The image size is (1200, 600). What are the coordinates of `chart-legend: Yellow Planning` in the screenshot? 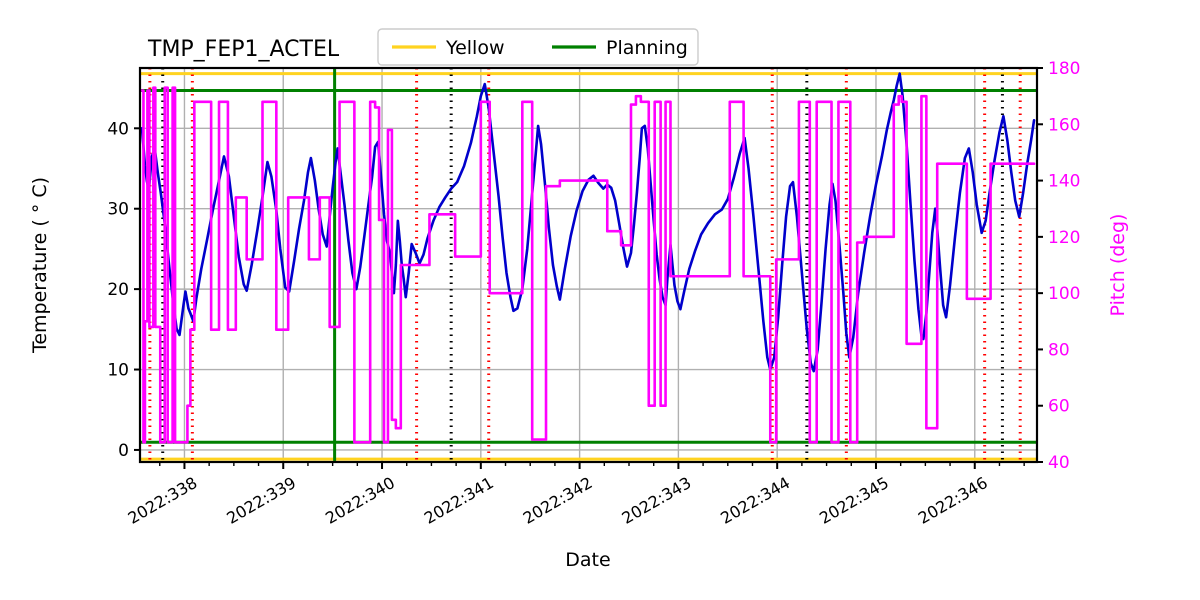 It's located at (538, 47).